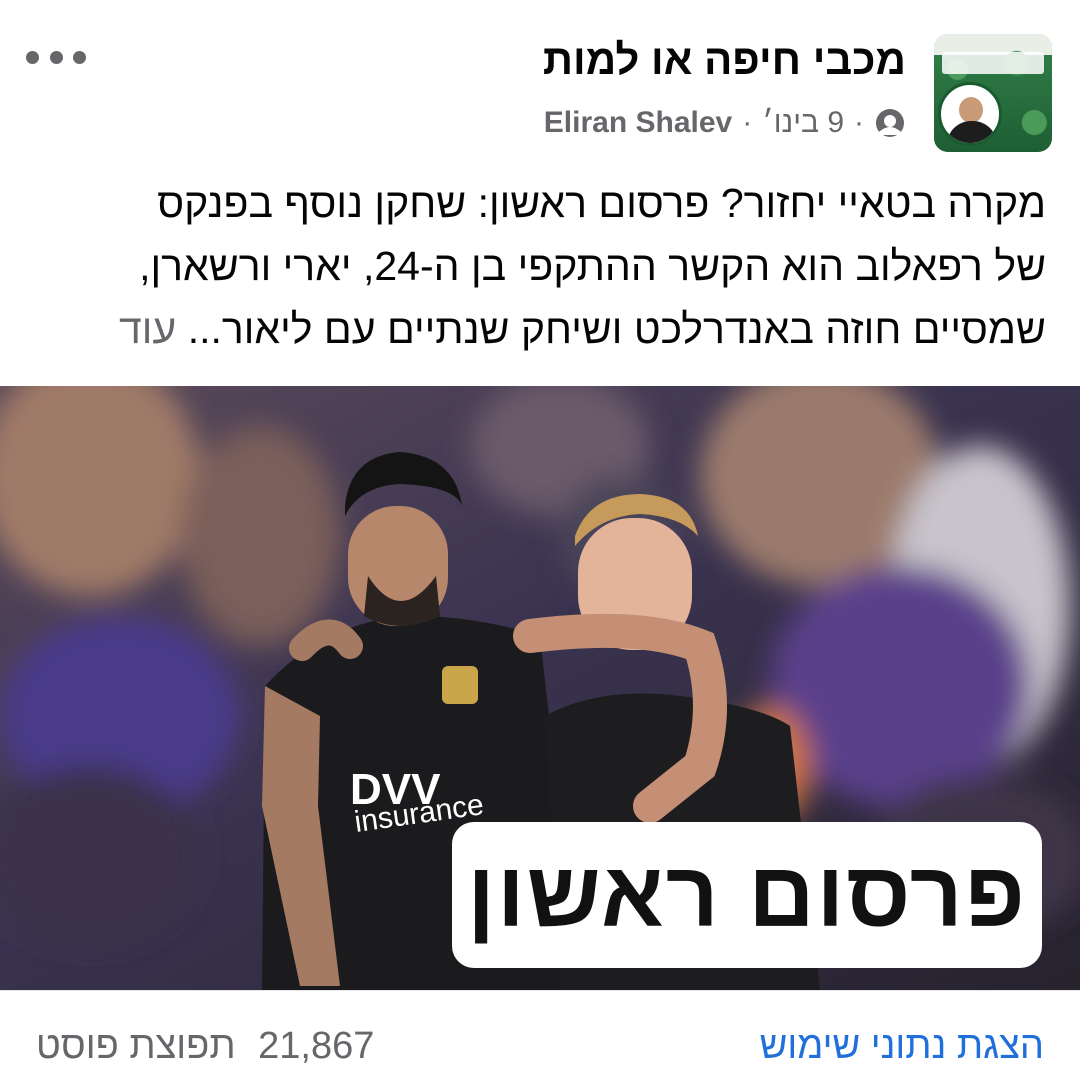 This screenshot has height=1091, width=1080. What do you see at coordinates (890, 123) in the screenshot?
I see `globe-icon` at bounding box center [890, 123].